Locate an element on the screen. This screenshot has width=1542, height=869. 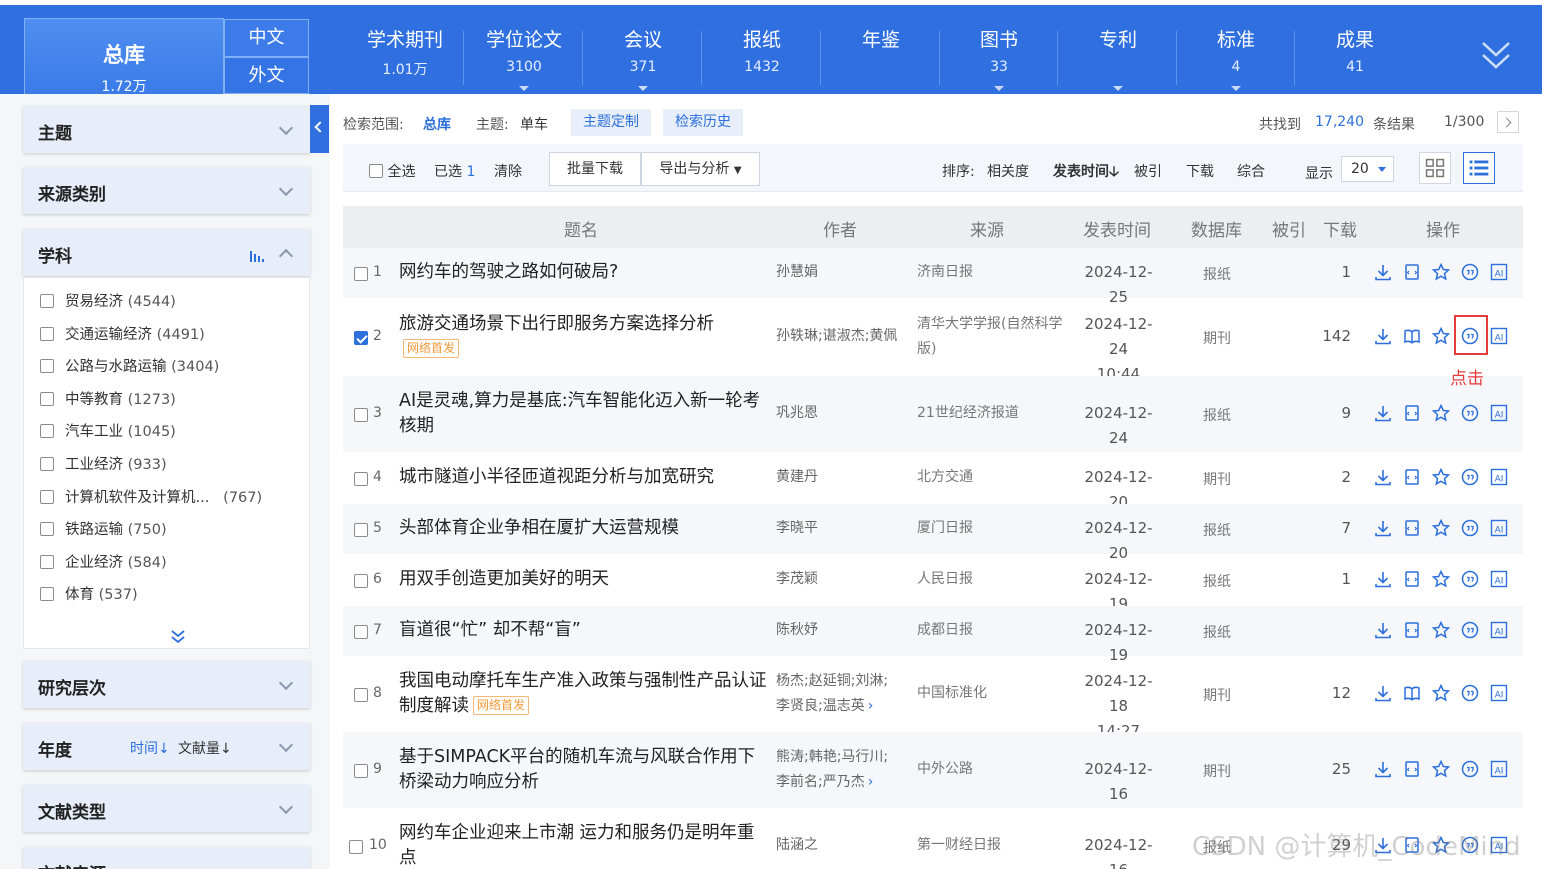
article-title-text: 网约车企业迎来上市潮 运力和服务仍是明年重点 is located at coordinates (577, 845).